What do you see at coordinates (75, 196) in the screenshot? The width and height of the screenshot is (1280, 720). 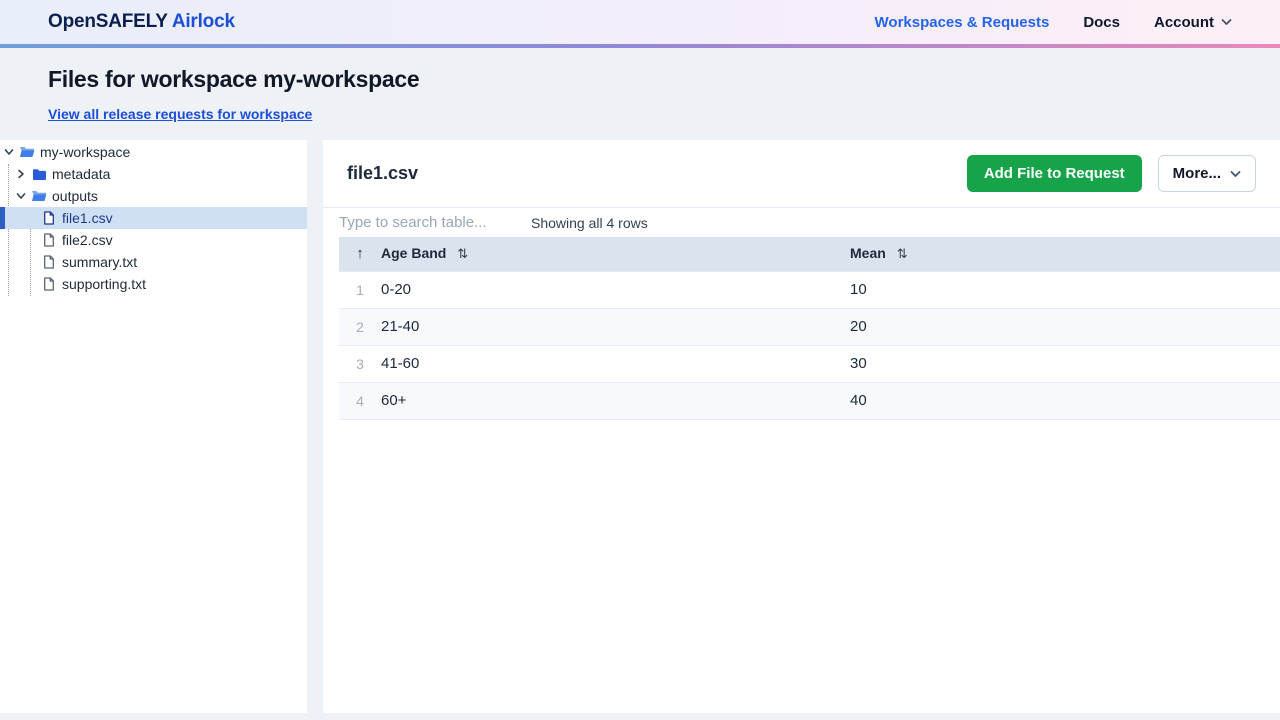 I see `tree-item-label: outputs` at bounding box center [75, 196].